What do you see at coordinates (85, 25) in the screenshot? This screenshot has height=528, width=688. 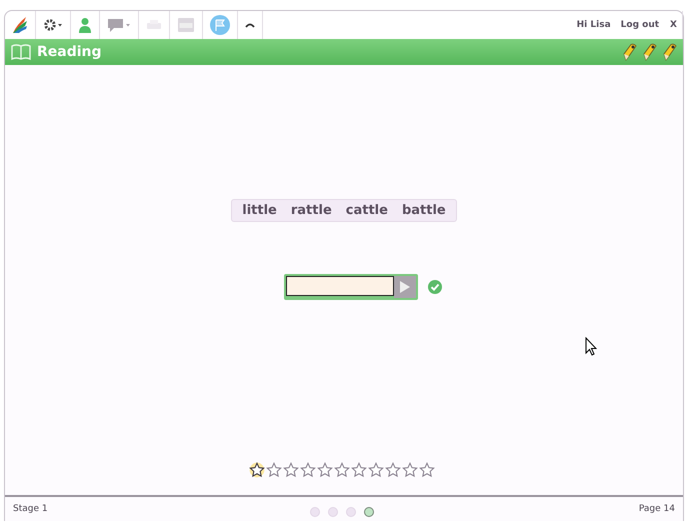 I see `user-icon` at bounding box center [85, 25].